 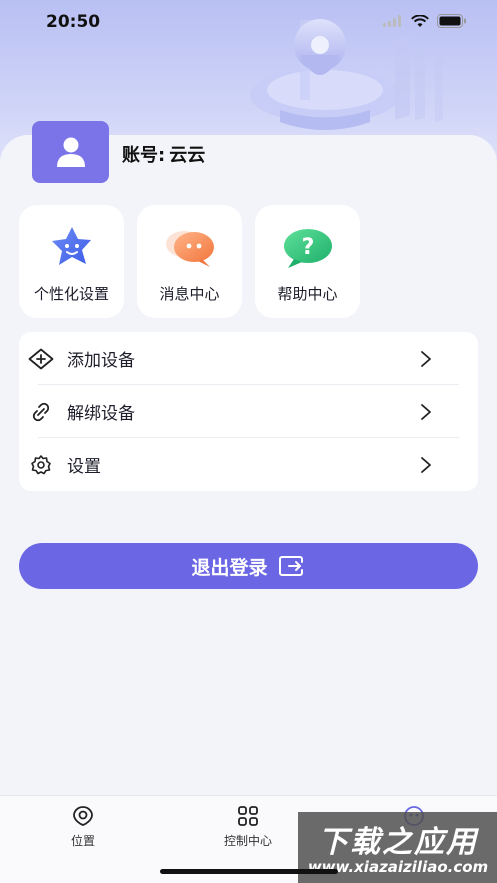 What do you see at coordinates (307, 294) in the screenshot?
I see `tile-label: 帮助中心` at bounding box center [307, 294].